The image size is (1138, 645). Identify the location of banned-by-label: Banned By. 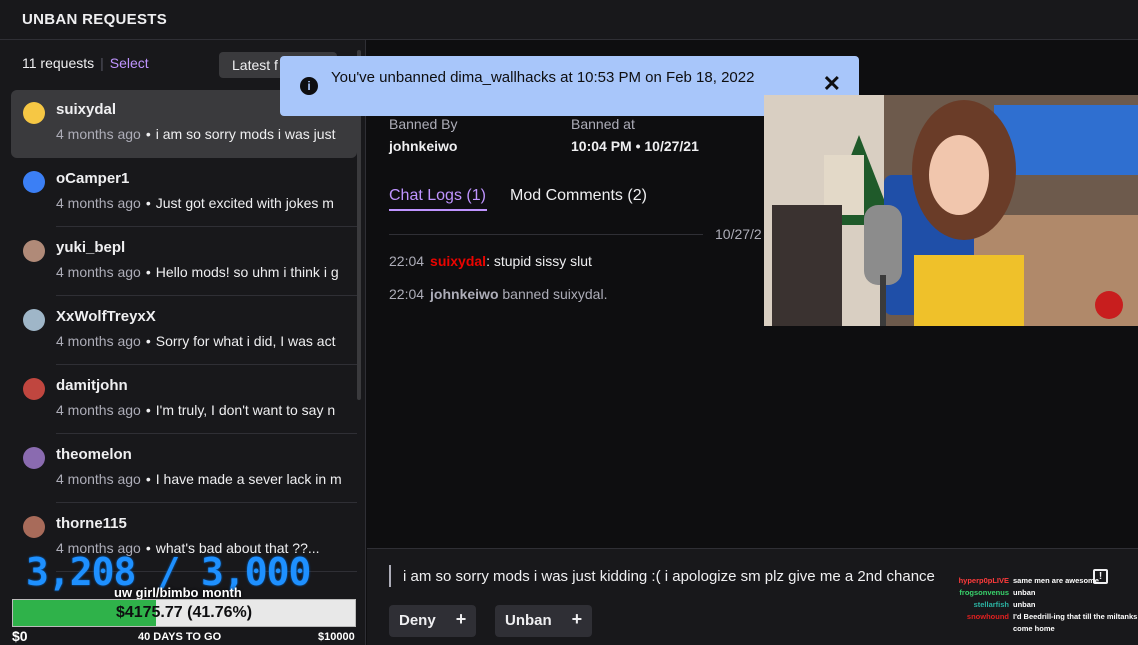
(423, 124).